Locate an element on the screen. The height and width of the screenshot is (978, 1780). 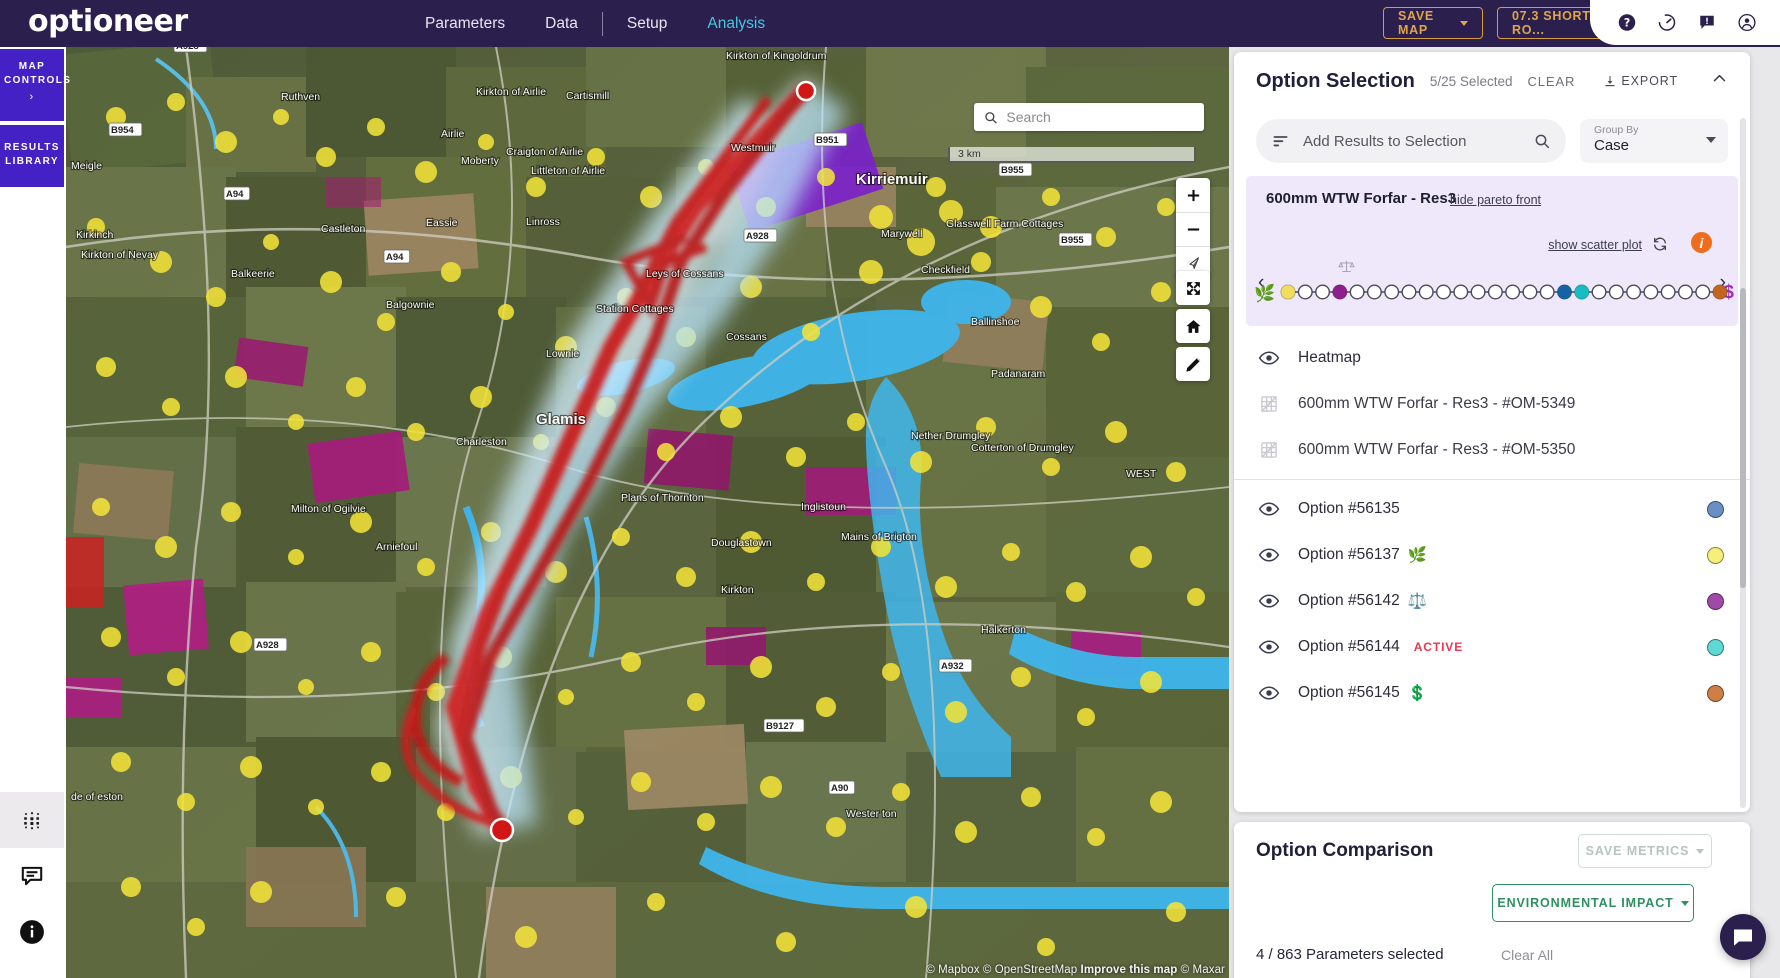
save-map-button: SAVE MAP is located at coordinates (1433, 23).